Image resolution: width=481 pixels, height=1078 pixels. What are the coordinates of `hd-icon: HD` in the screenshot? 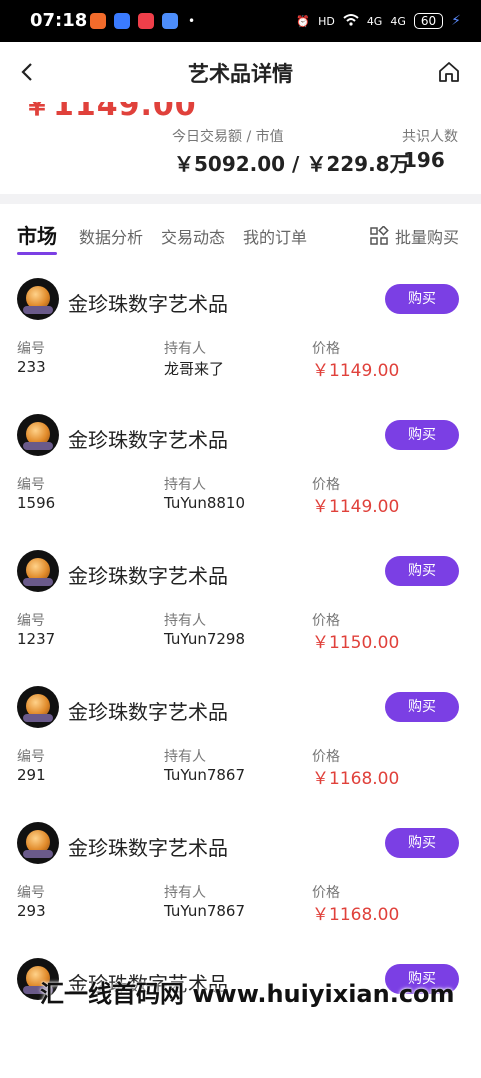 It's located at (326, 21).